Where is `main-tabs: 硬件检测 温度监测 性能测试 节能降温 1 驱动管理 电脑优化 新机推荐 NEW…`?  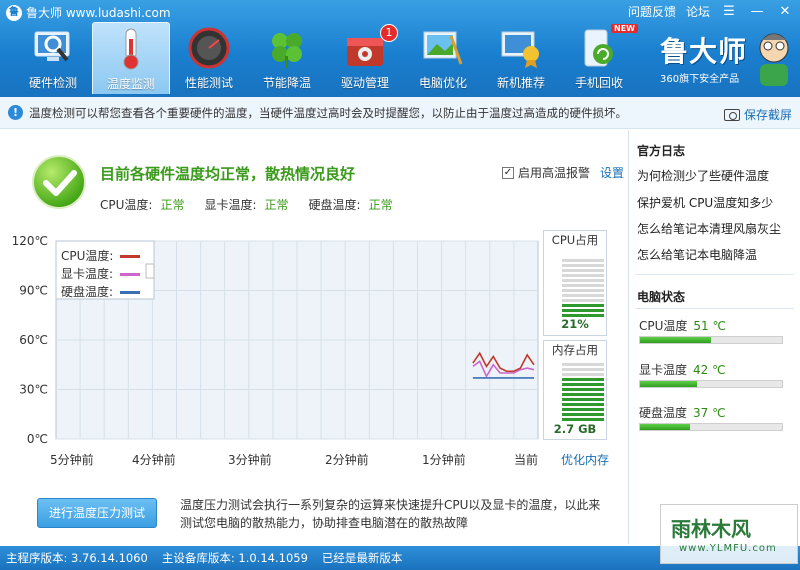
main-tabs: 硬件检测 温度监测 性能测试 节能降温 1 驱动管理 电脑优化 新机推荐 NEW… is located at coordinates (326, 58).